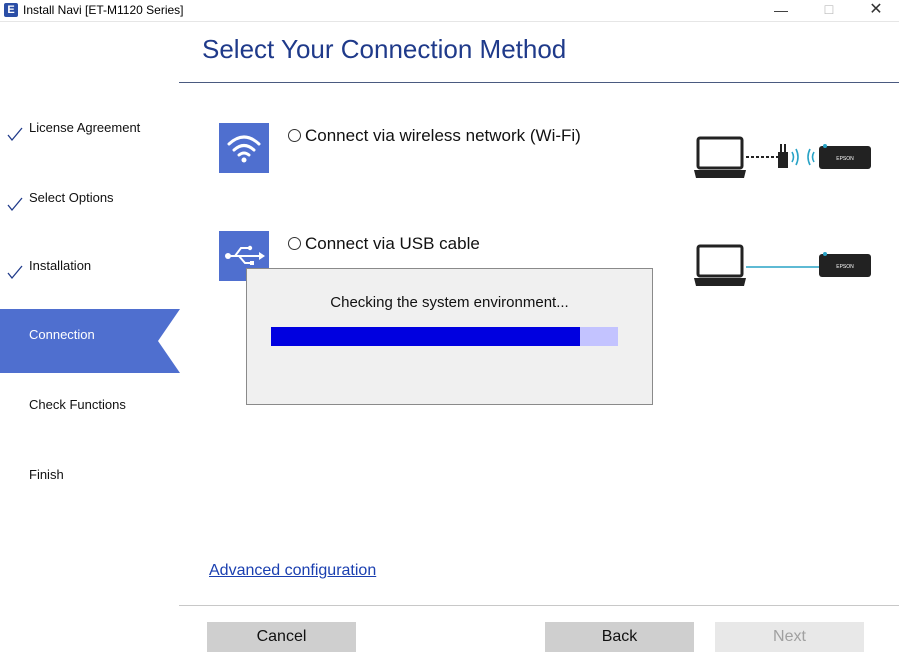 The height and width of the screenshot is (671, 899). Describe the element at coordinates (829, 11) in the screenshot. I see `maximize-button: ☐` at that location.